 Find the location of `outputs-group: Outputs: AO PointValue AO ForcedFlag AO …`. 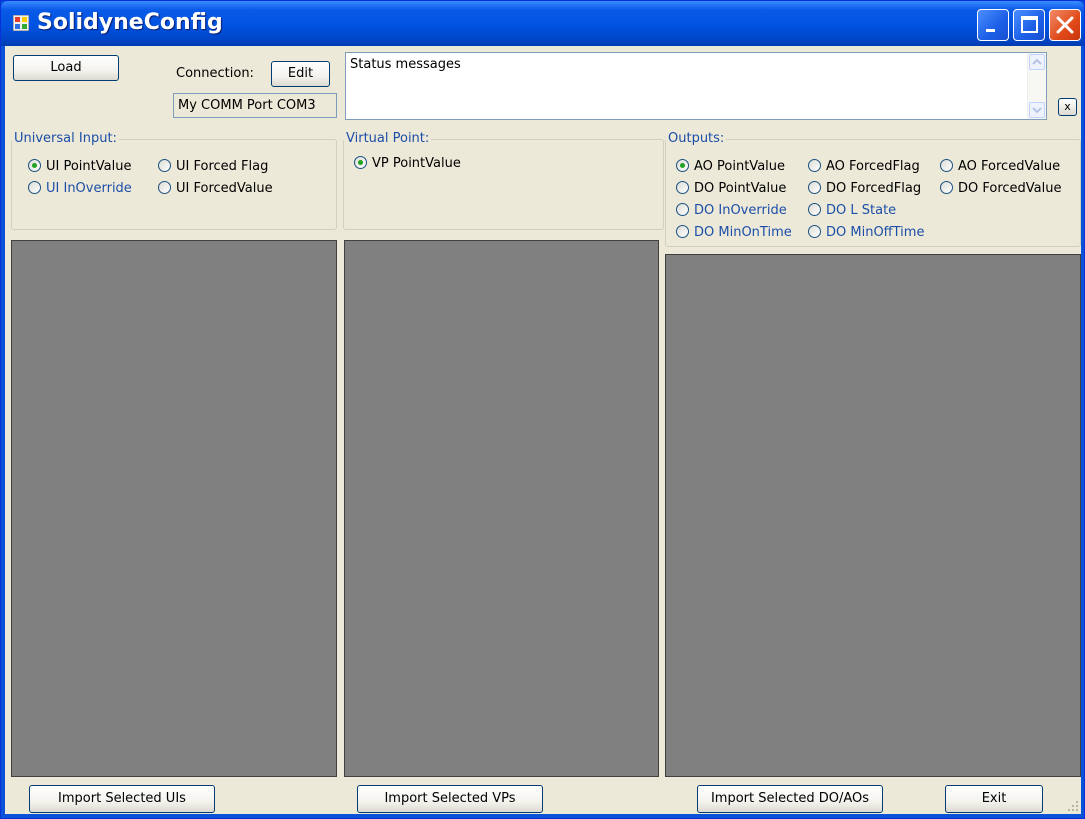

outputs-group: Outputs: AO PointValue AO ForcedFlag AO … is located at coordinates (873, 189).